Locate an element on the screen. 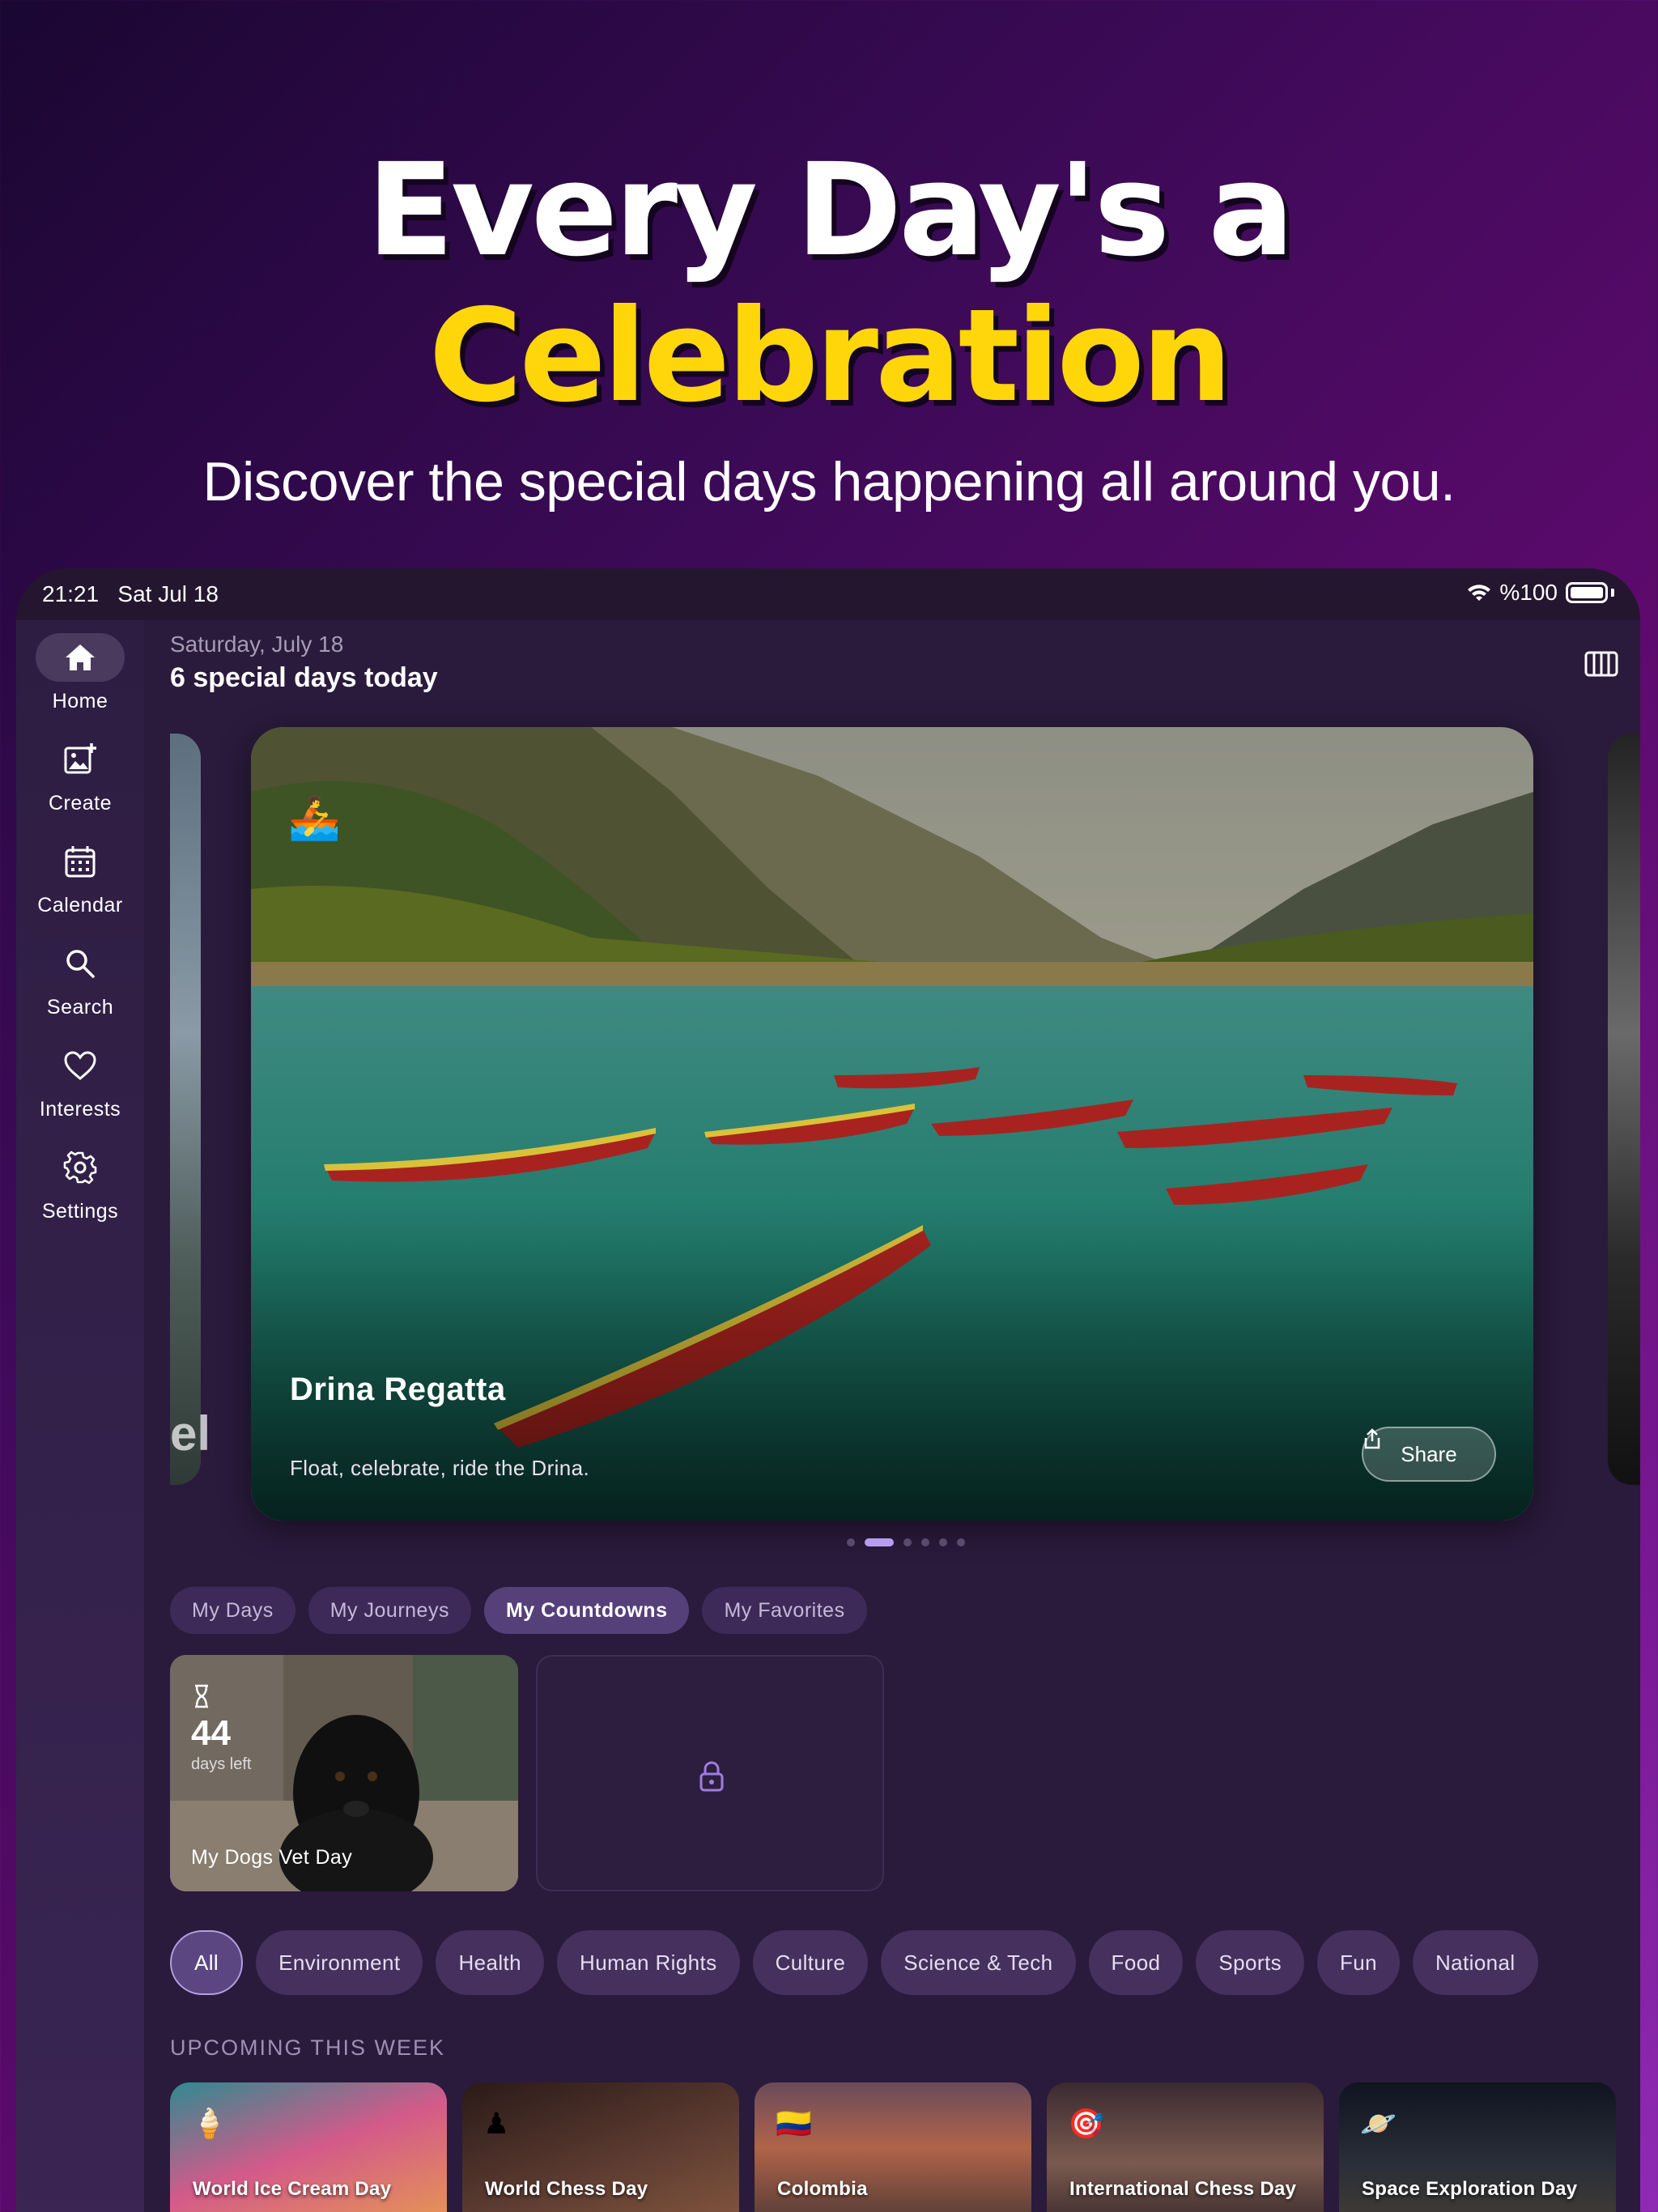 This screenshot has height=2212, width=1658. home-icon is located at coordinates (80, 657).